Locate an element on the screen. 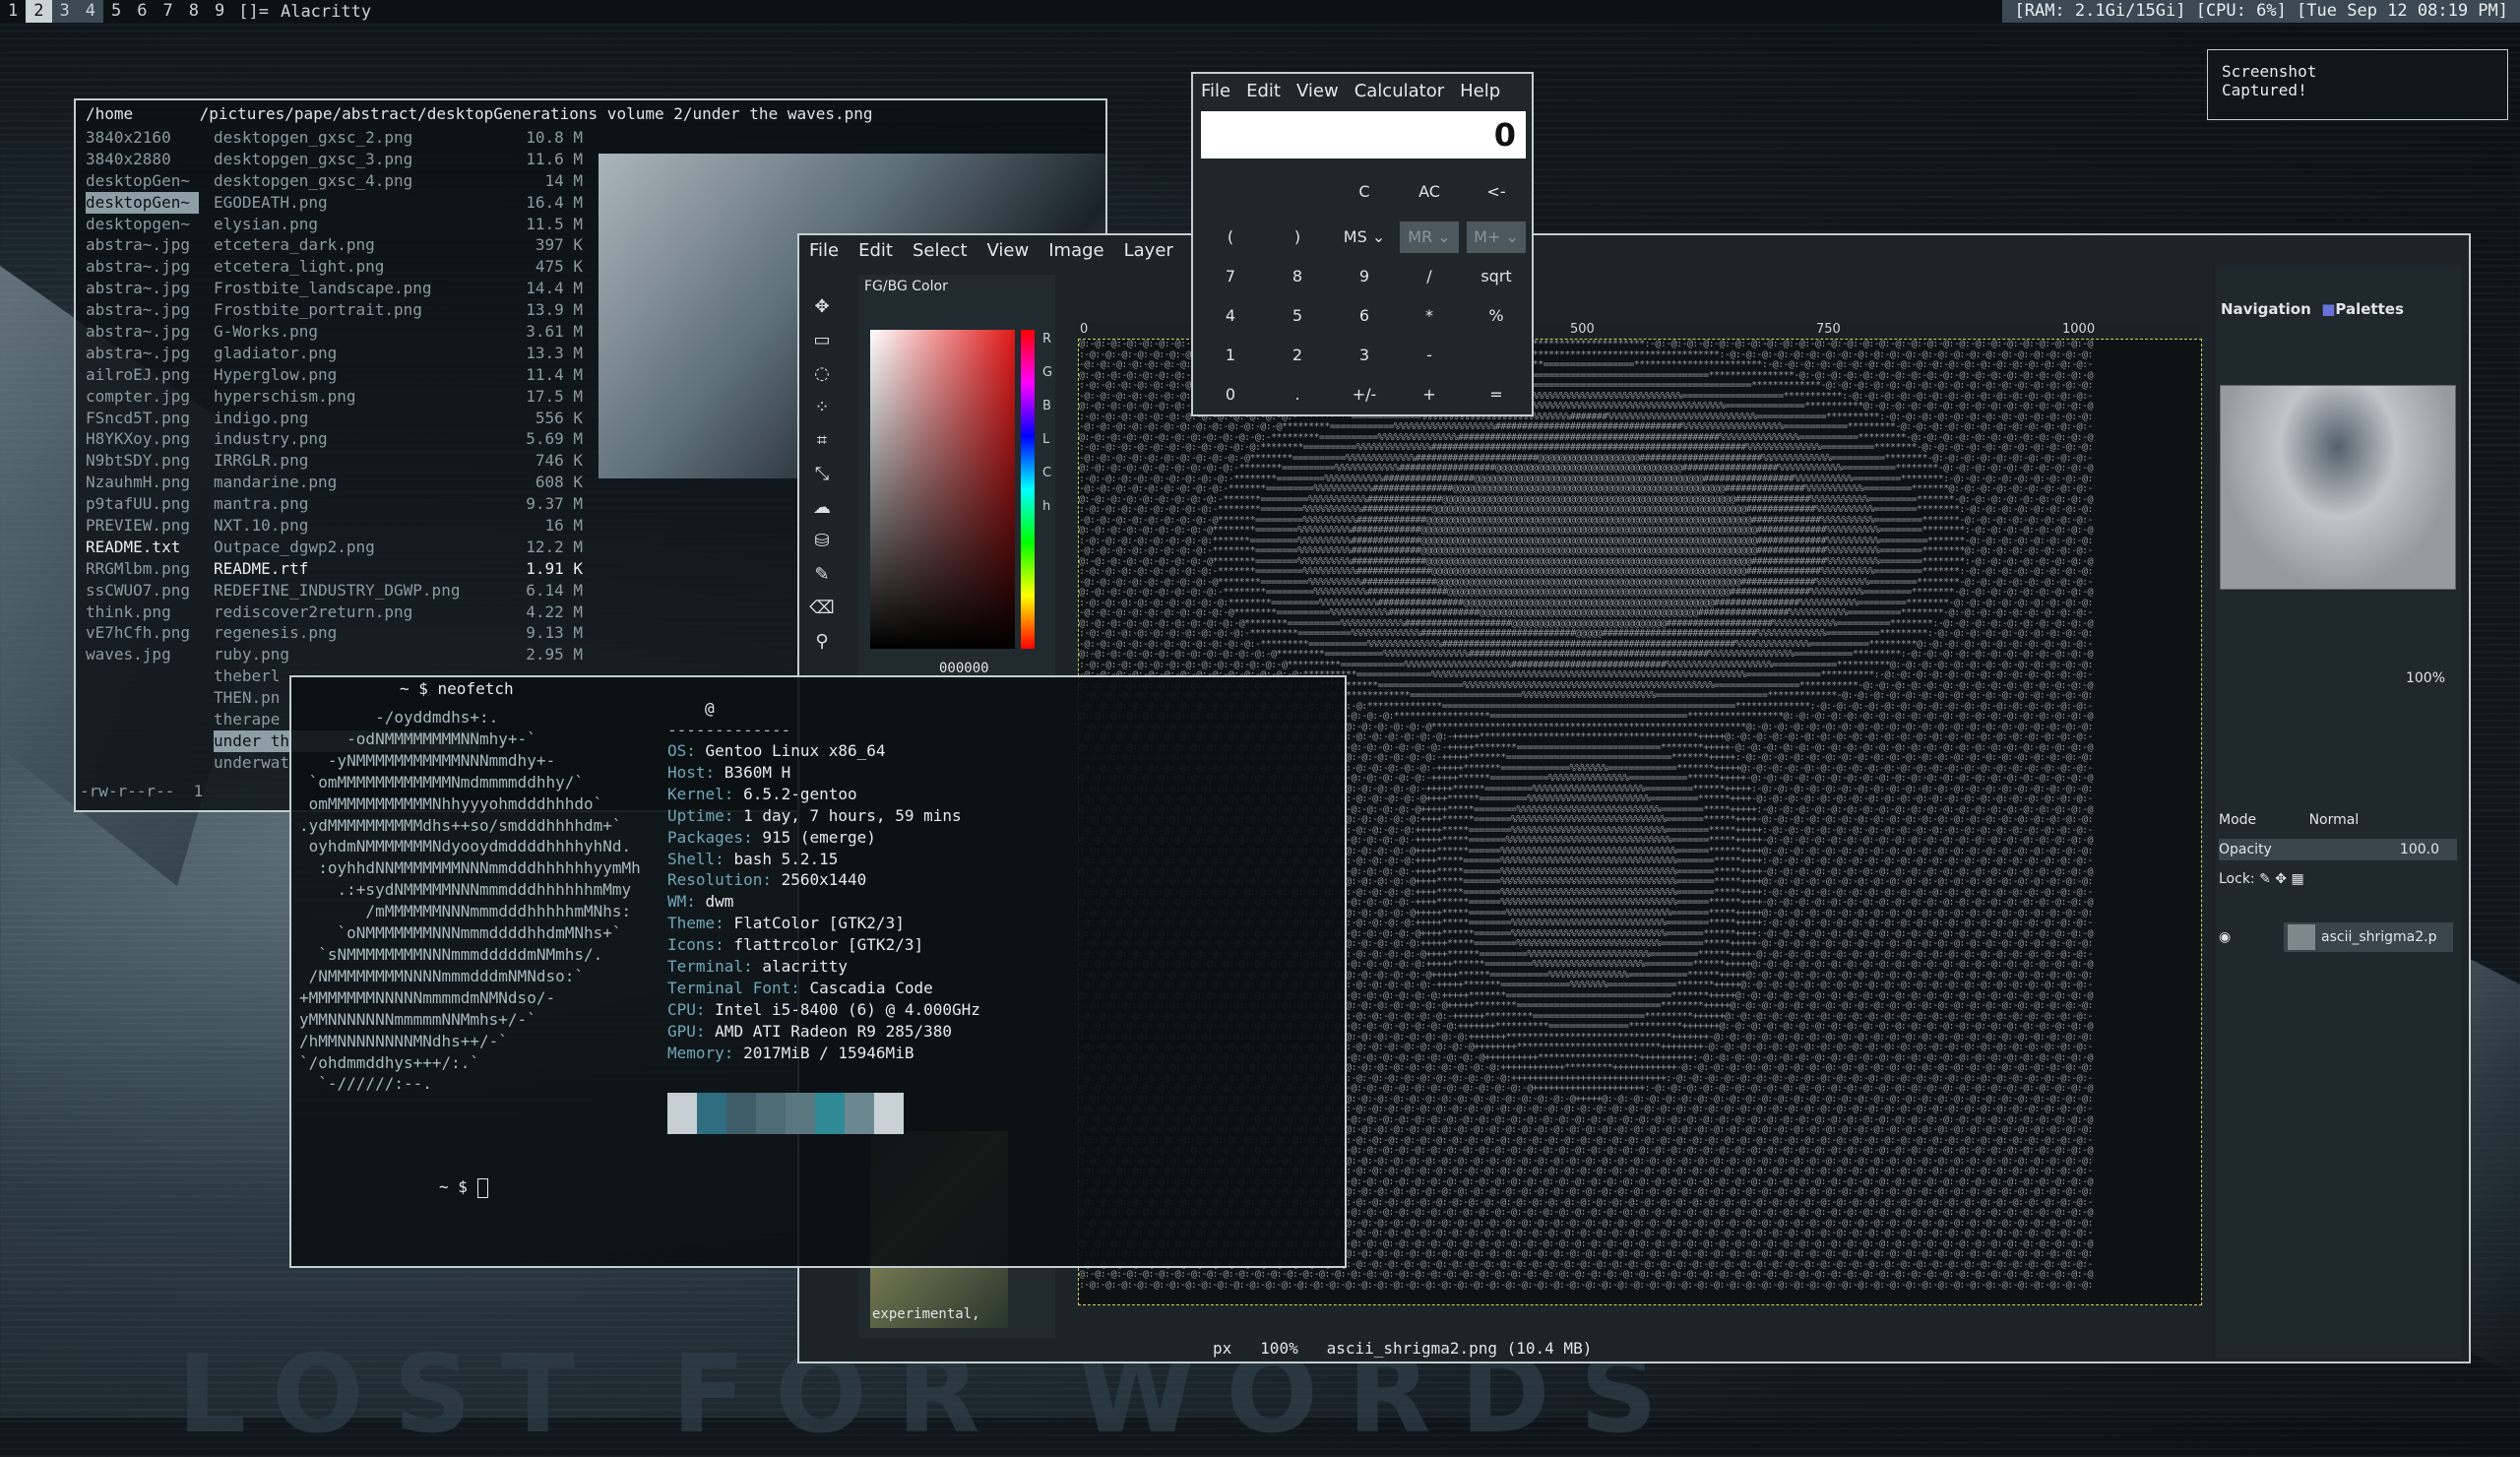  color-picker-area is located at coordinates (942, 489).